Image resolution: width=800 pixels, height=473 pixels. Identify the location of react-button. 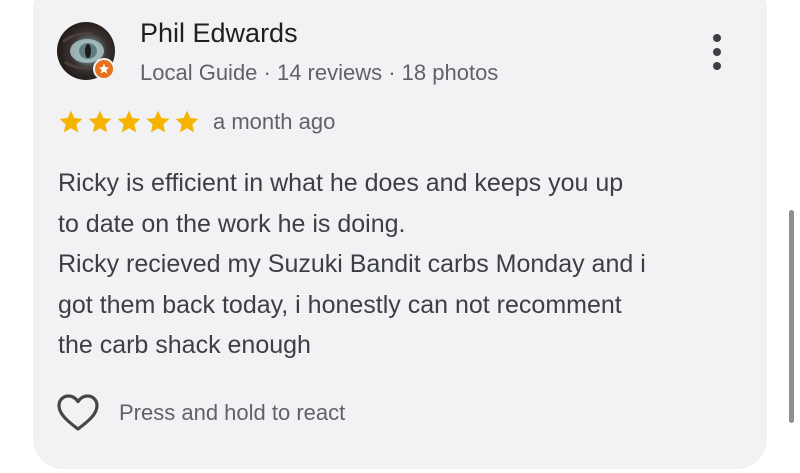
(78, 413).